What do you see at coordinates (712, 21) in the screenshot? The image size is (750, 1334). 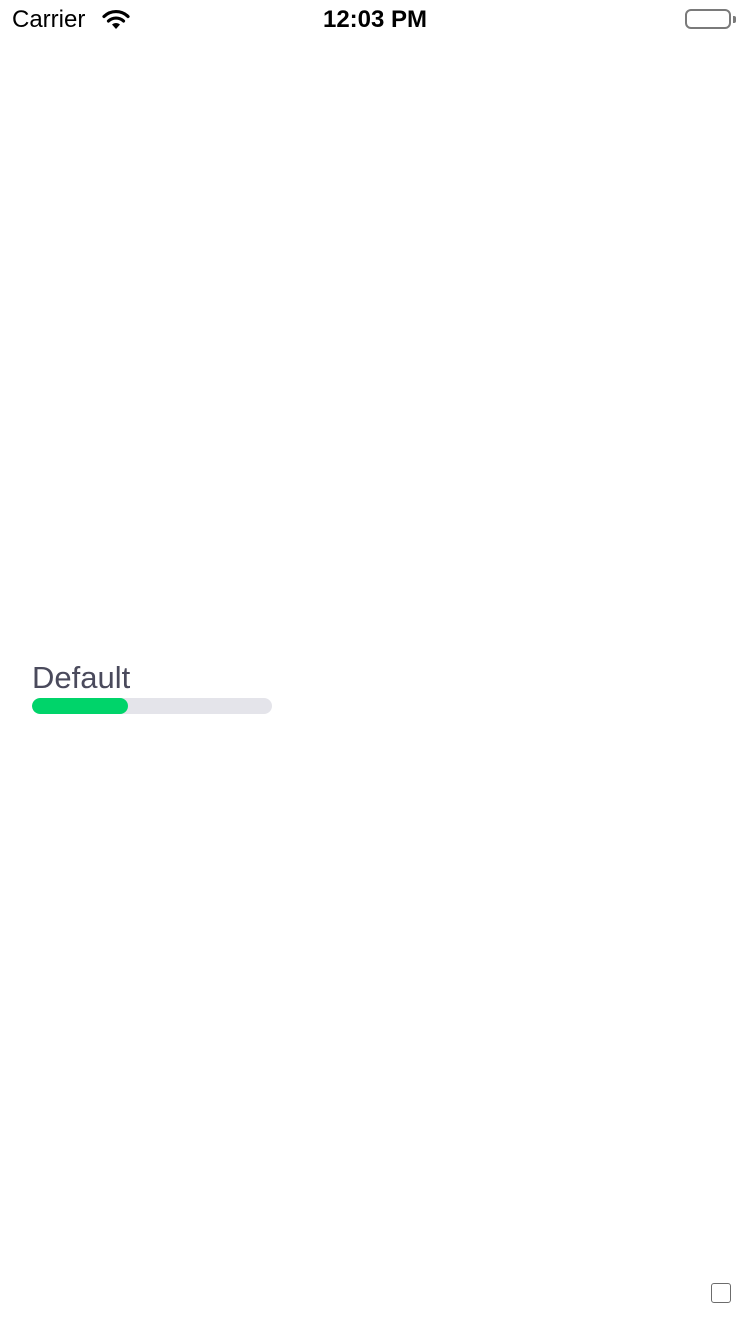 I see `battery-icon` at bounding box center [712, 21].